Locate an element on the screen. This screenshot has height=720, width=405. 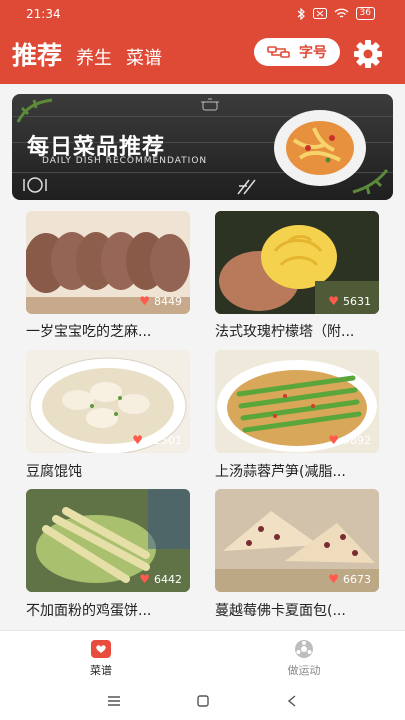
like-count: ♥ 6673 is located at coordinates (349, 579).